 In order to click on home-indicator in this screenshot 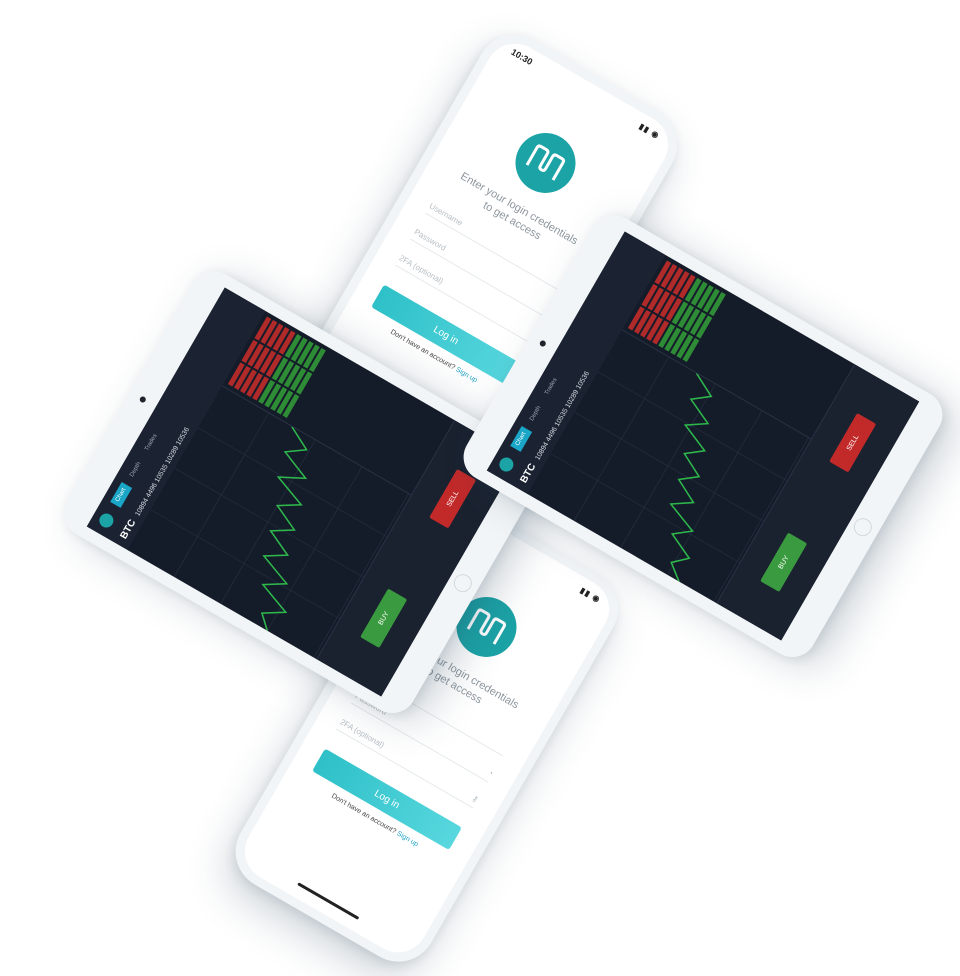, I will do `click(328, 901)`.